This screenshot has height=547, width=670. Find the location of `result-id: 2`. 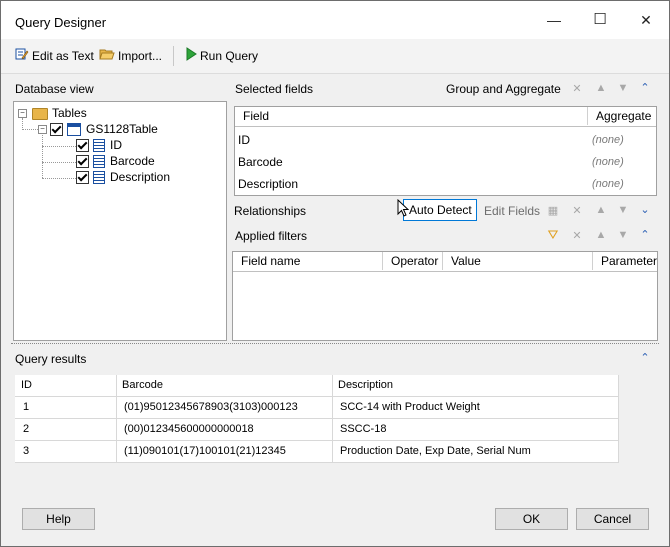

result-id: 2 is located at coordinates (26, 429).